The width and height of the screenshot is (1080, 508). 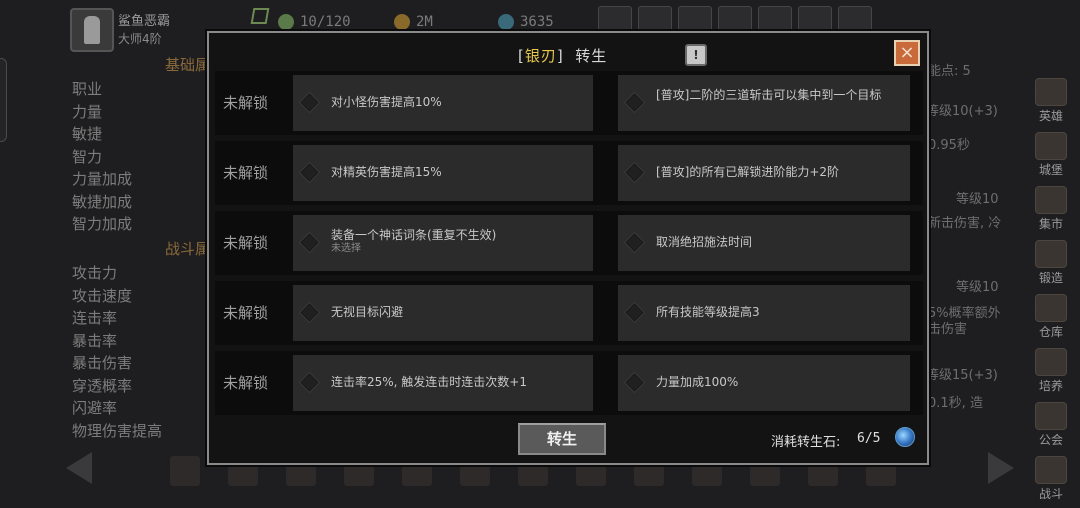 I want to click on option-text: 装备一个神话词条(重复不生效) 未选择, so click(x=456, y=241).